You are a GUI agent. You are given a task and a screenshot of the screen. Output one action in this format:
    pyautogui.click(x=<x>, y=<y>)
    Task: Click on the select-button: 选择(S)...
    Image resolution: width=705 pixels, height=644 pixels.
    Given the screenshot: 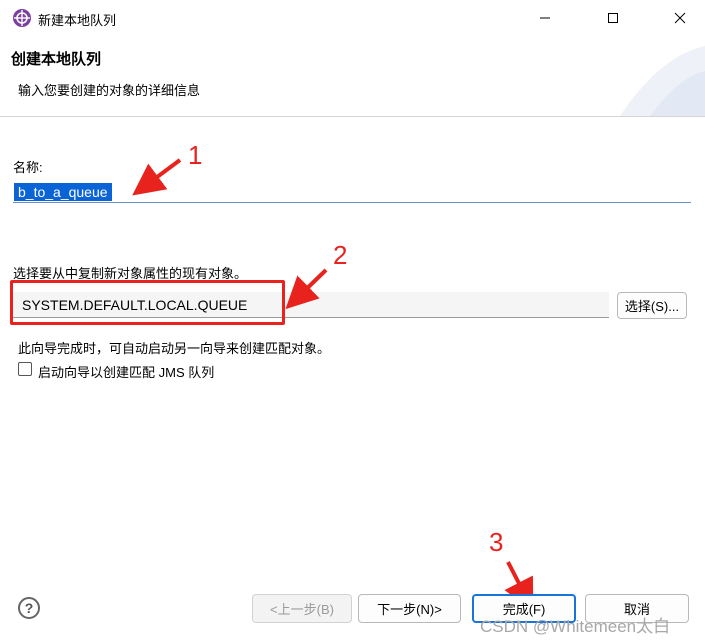 What is the action you would take?
    pyautogui.click(x=652, y=305)
    